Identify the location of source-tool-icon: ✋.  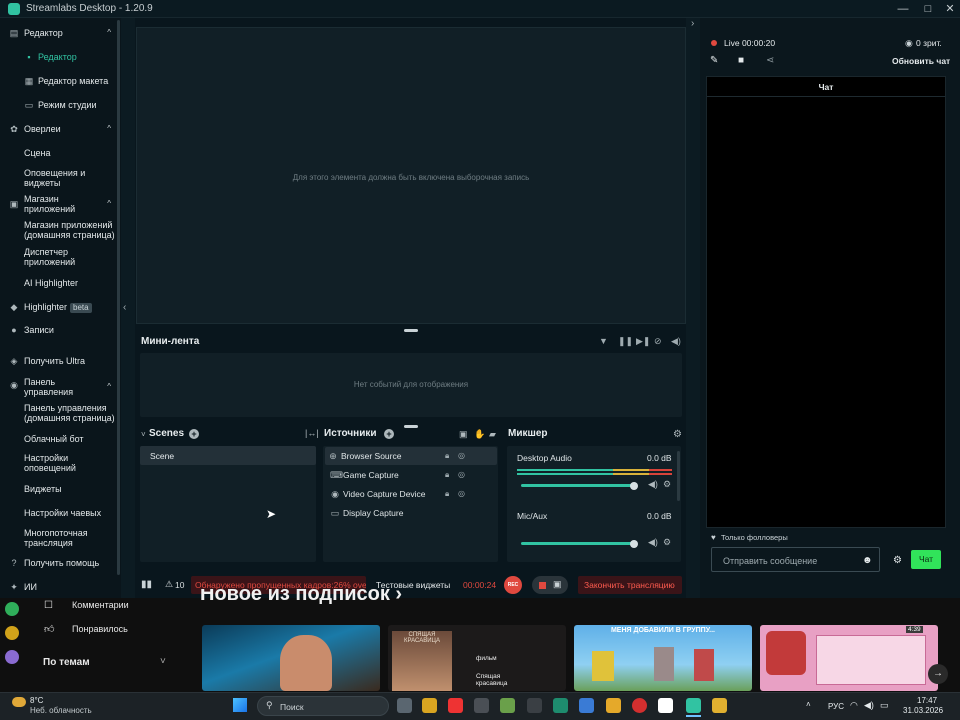
(479, 434).